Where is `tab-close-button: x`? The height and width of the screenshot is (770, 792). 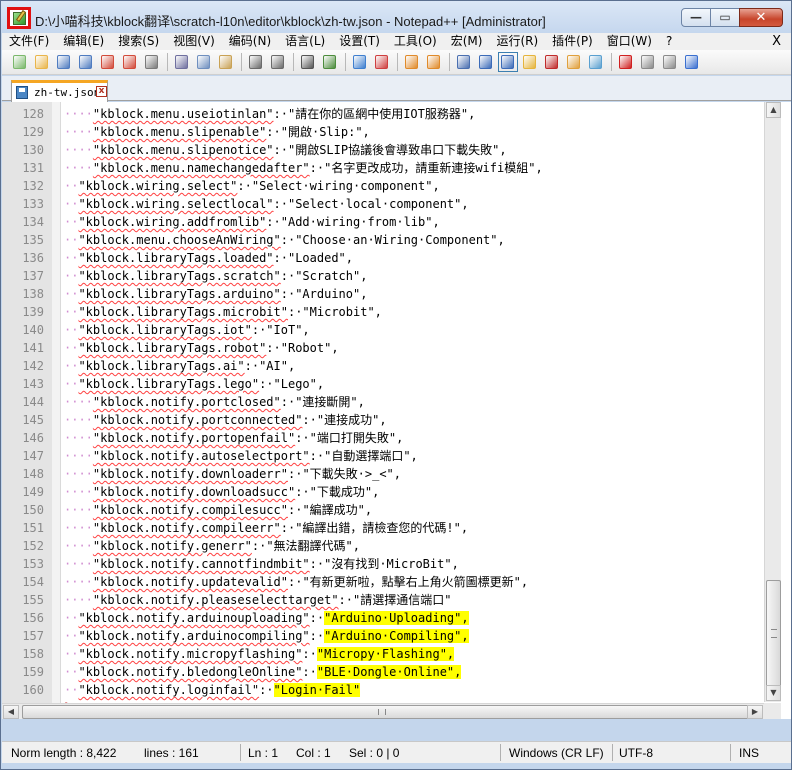
tab-close-button: x is located at coordinates (101, 91).